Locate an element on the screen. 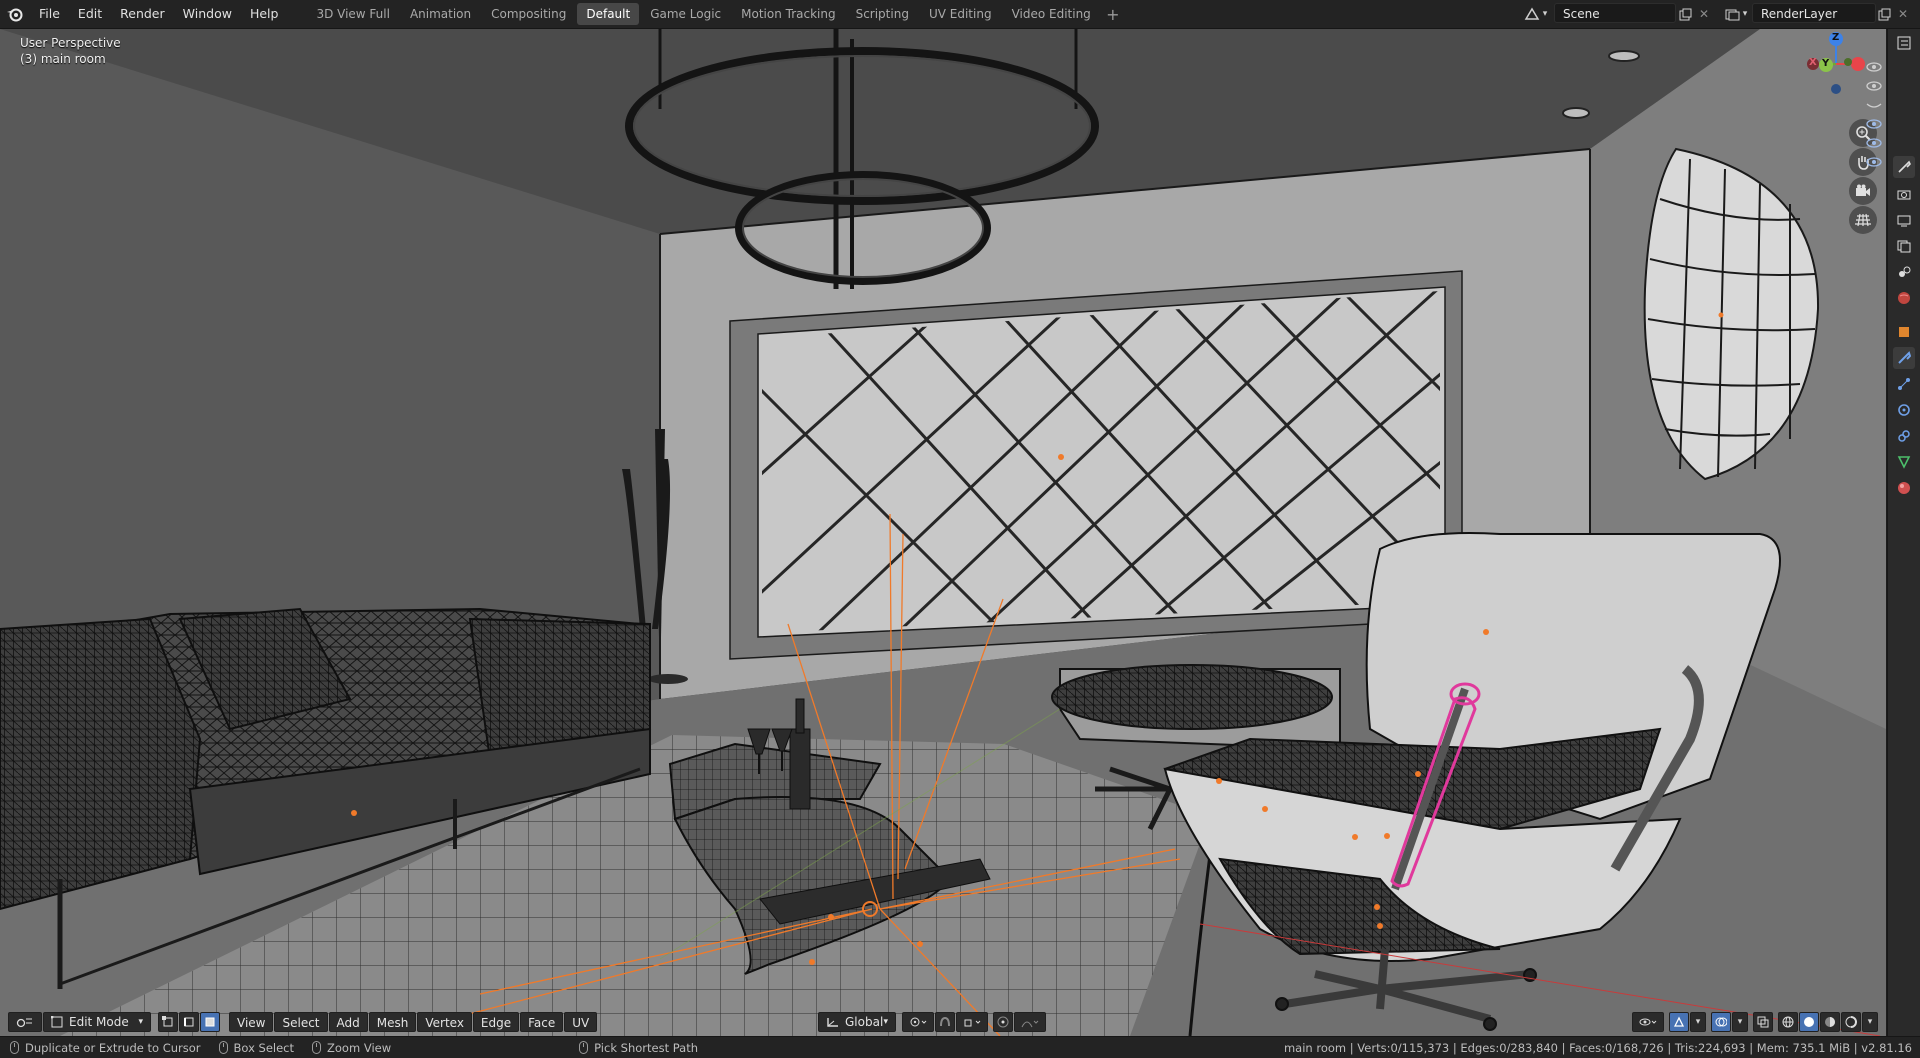 This screenshot has width=1920, height=1058. tab-3d-view-full: 3D View Full is located at coordinates (353, 14).